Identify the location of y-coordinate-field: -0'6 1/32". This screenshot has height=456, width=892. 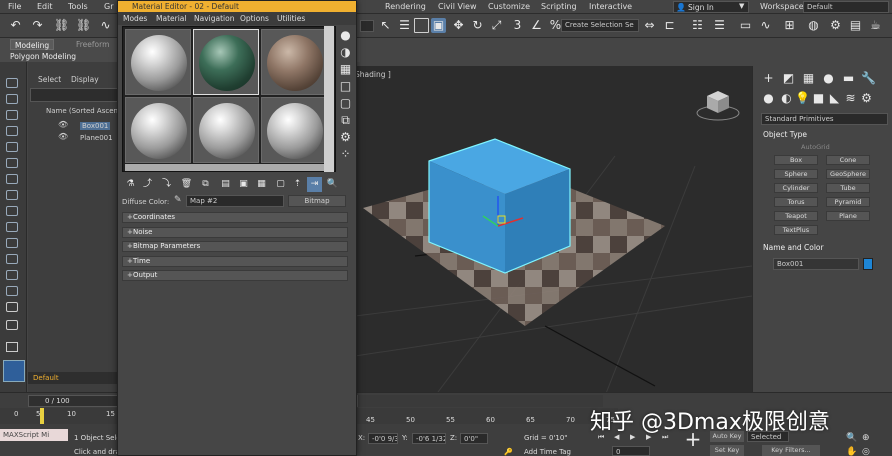
(429, 438).